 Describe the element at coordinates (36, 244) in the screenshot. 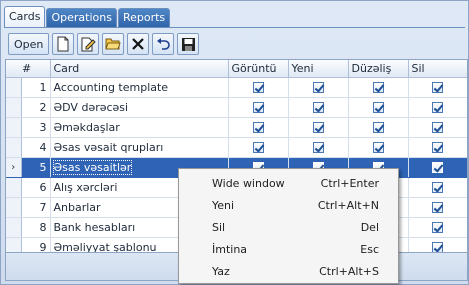

I see `row-number: 9` at that location.